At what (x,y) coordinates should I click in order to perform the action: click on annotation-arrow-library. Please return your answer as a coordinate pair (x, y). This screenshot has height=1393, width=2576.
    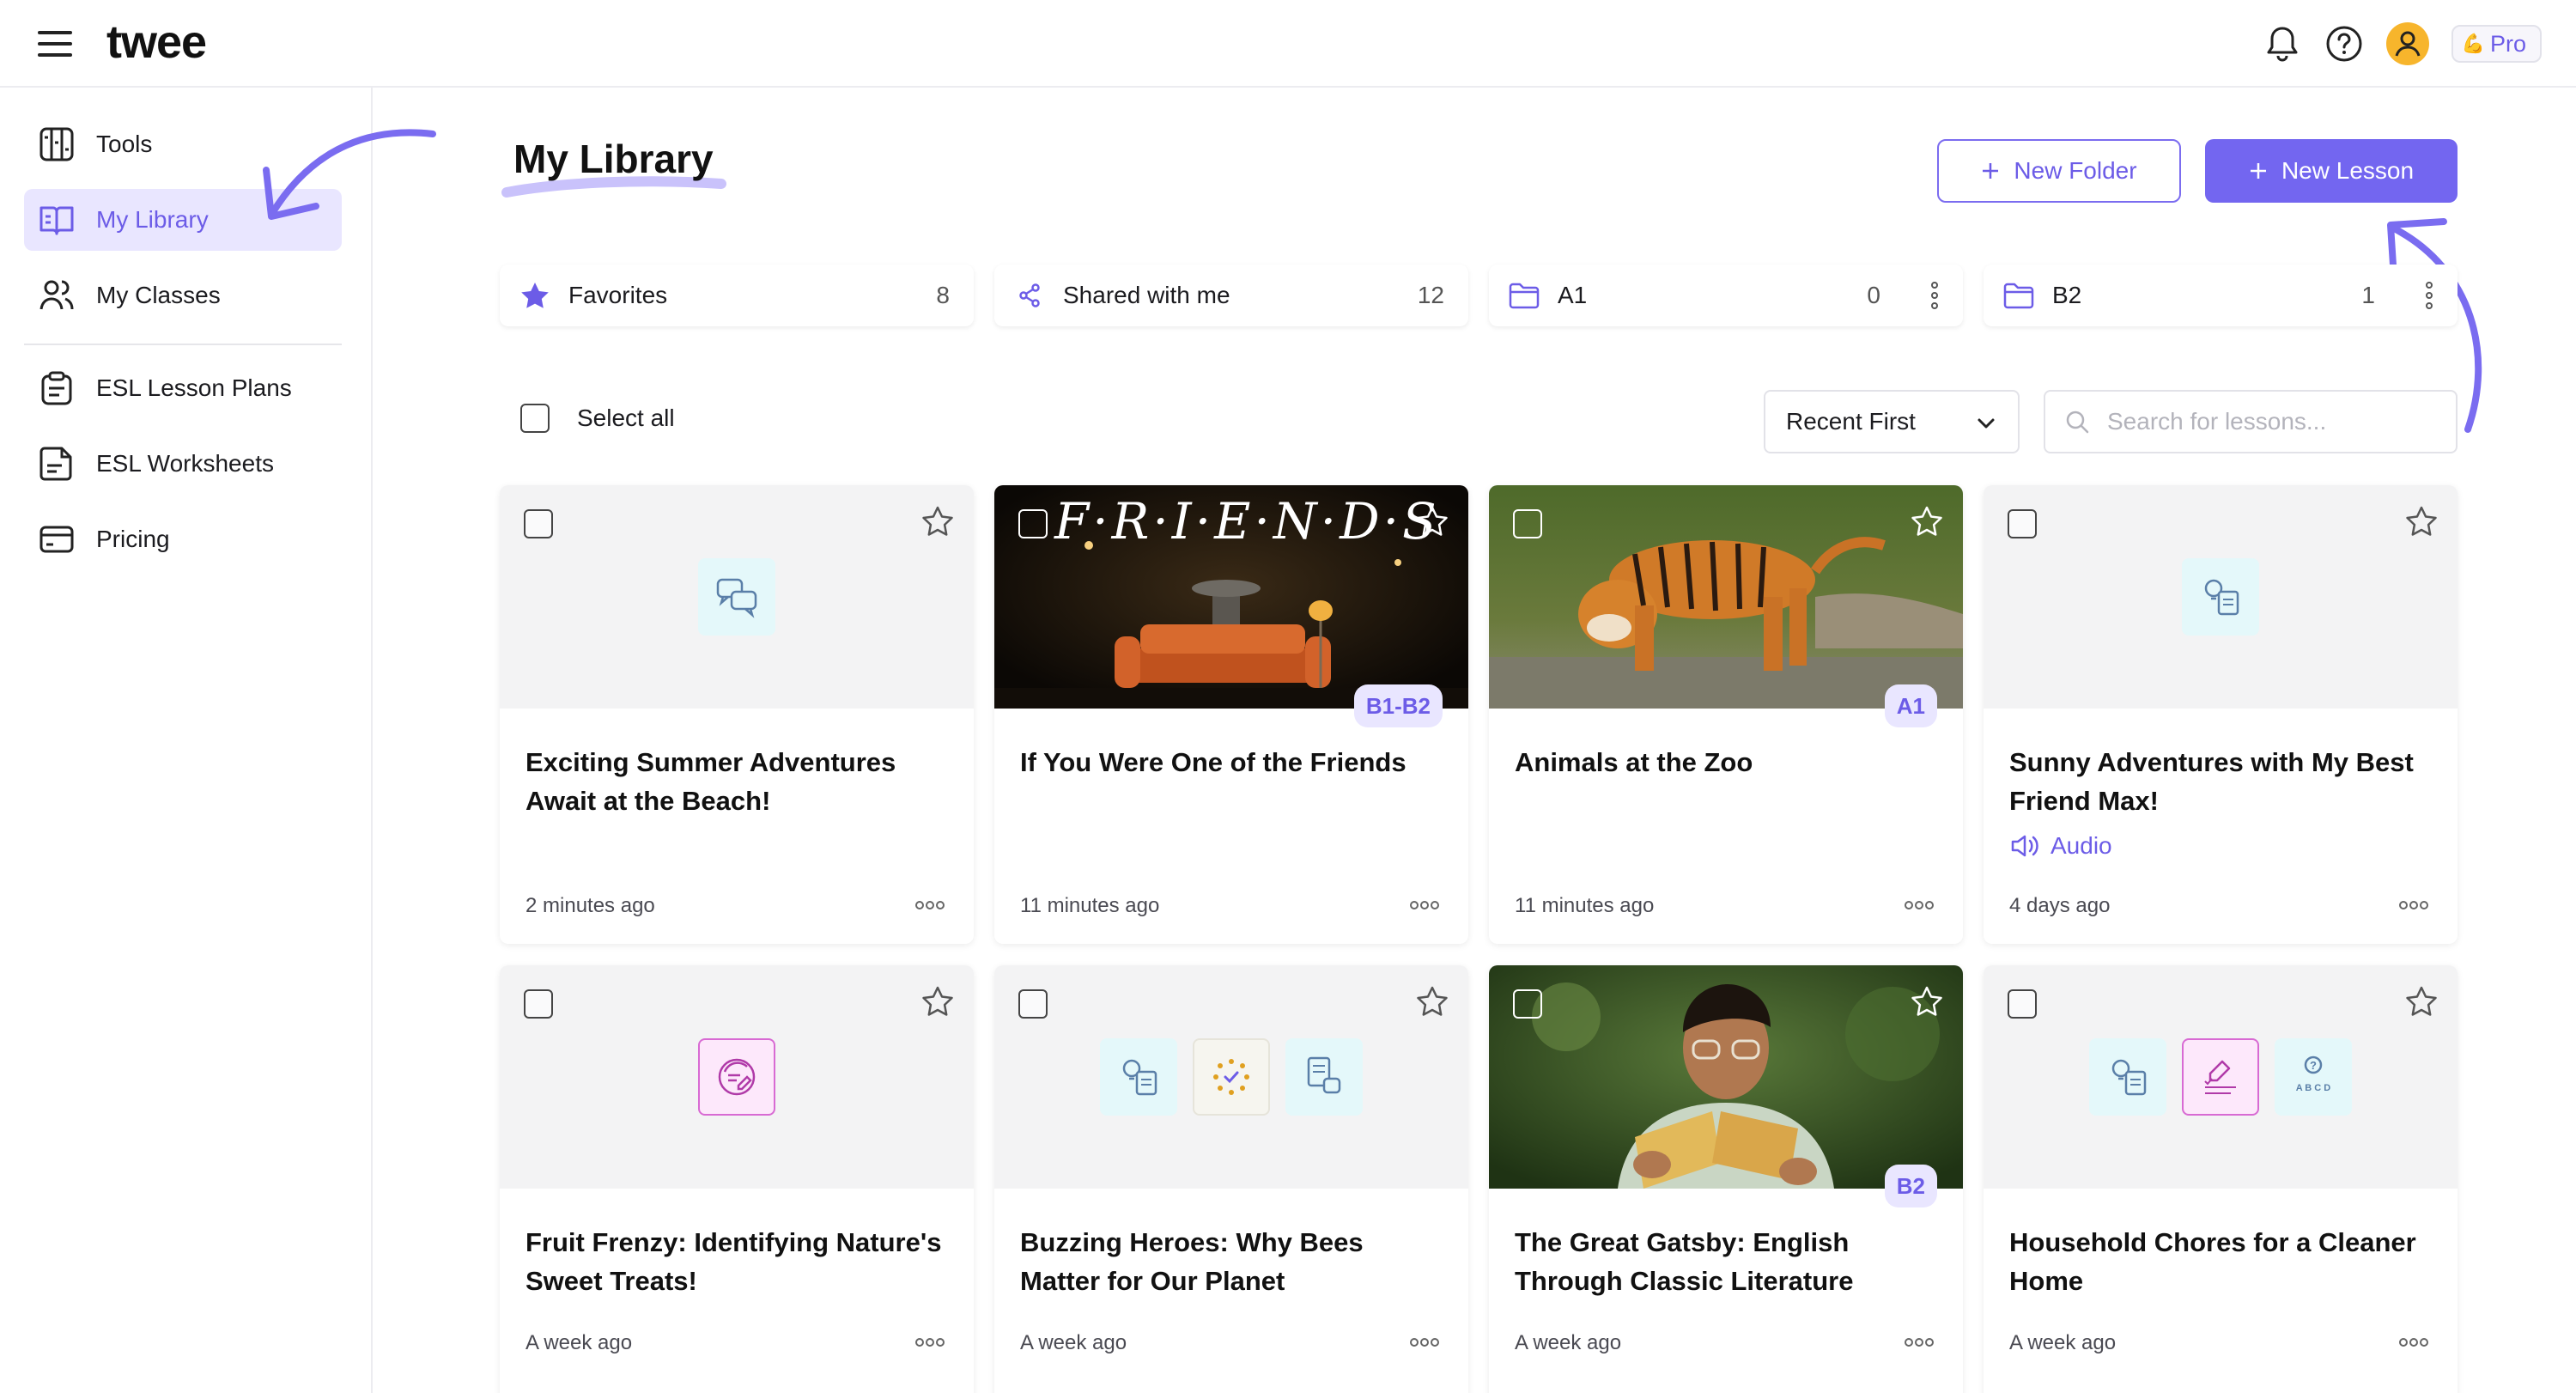
    Looking at the image, I should click on (349, 174).